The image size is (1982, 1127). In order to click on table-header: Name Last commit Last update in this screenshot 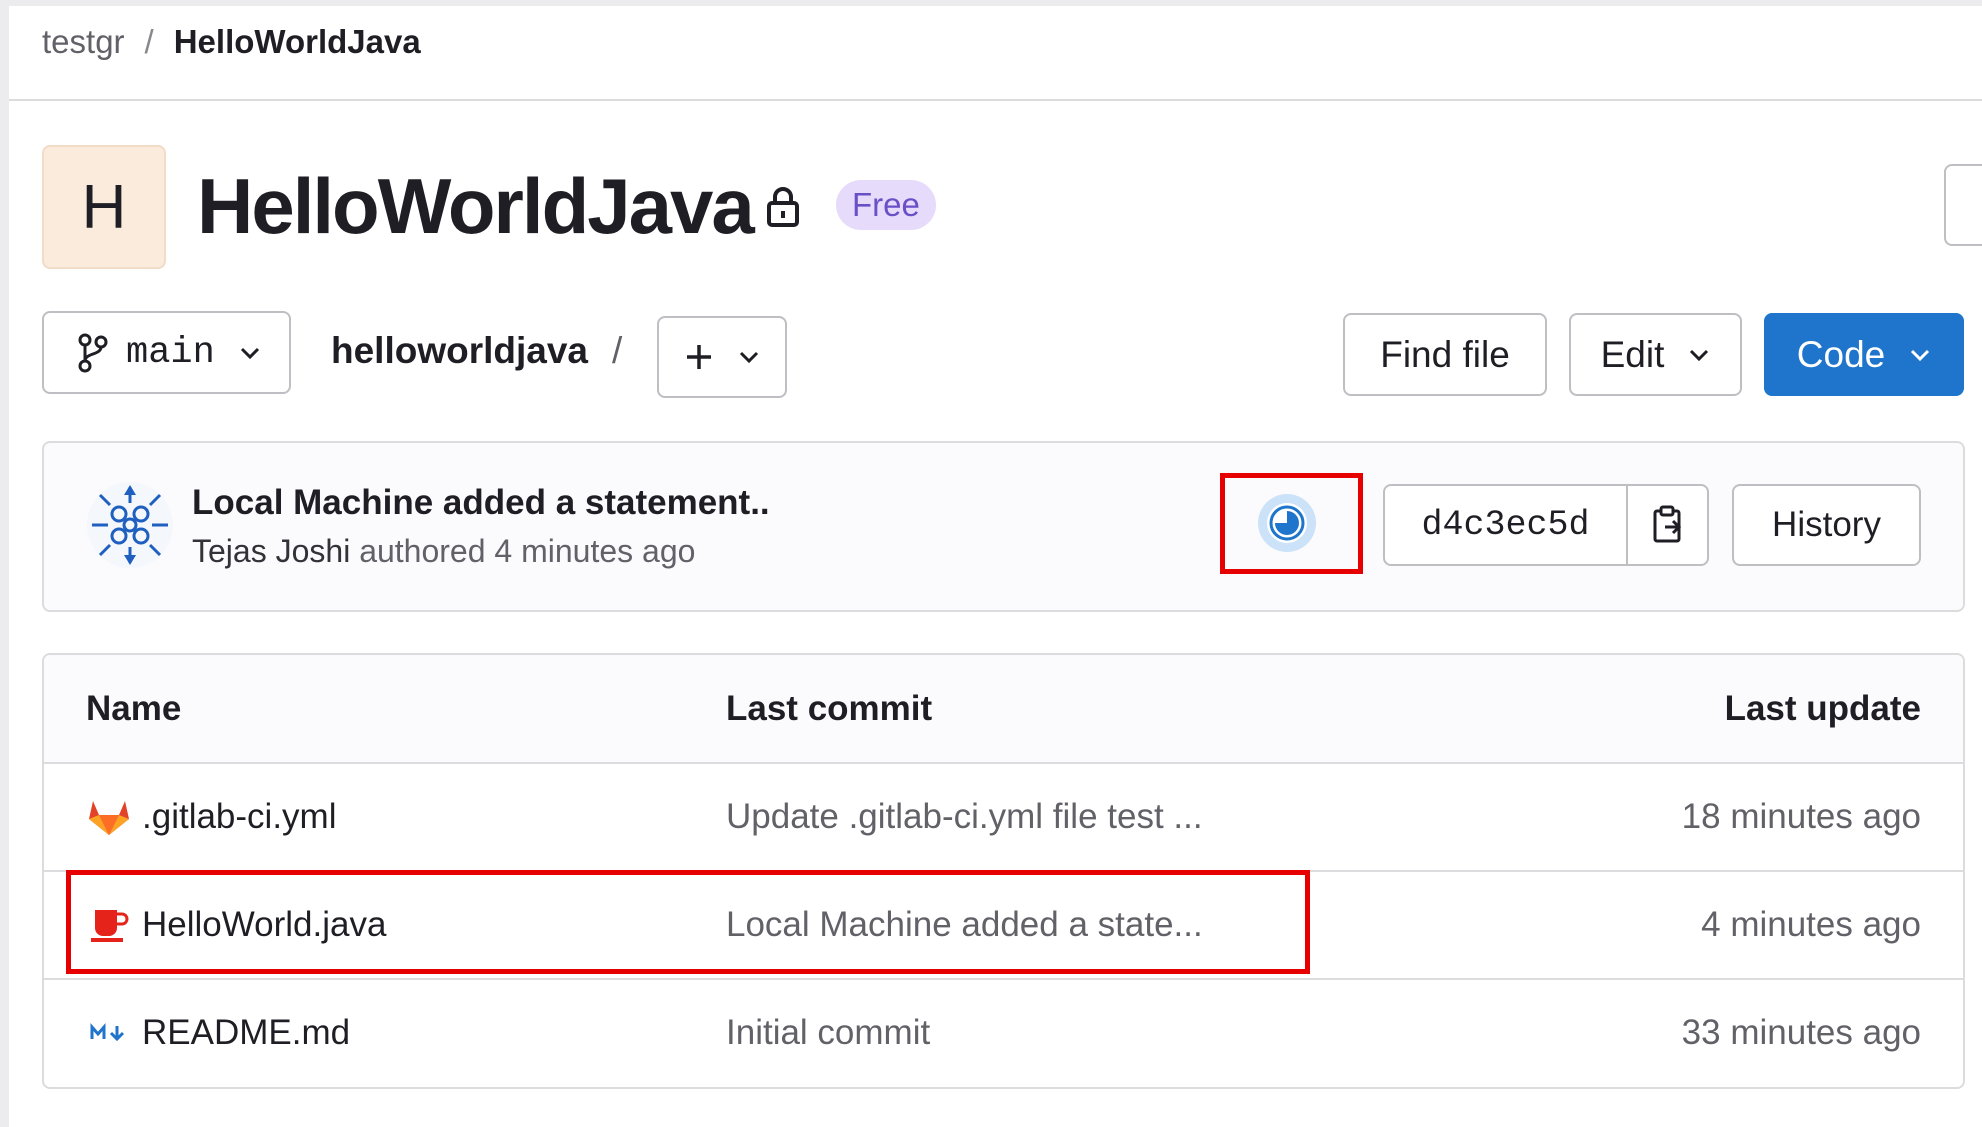, I will do `click(1003, 709)`.